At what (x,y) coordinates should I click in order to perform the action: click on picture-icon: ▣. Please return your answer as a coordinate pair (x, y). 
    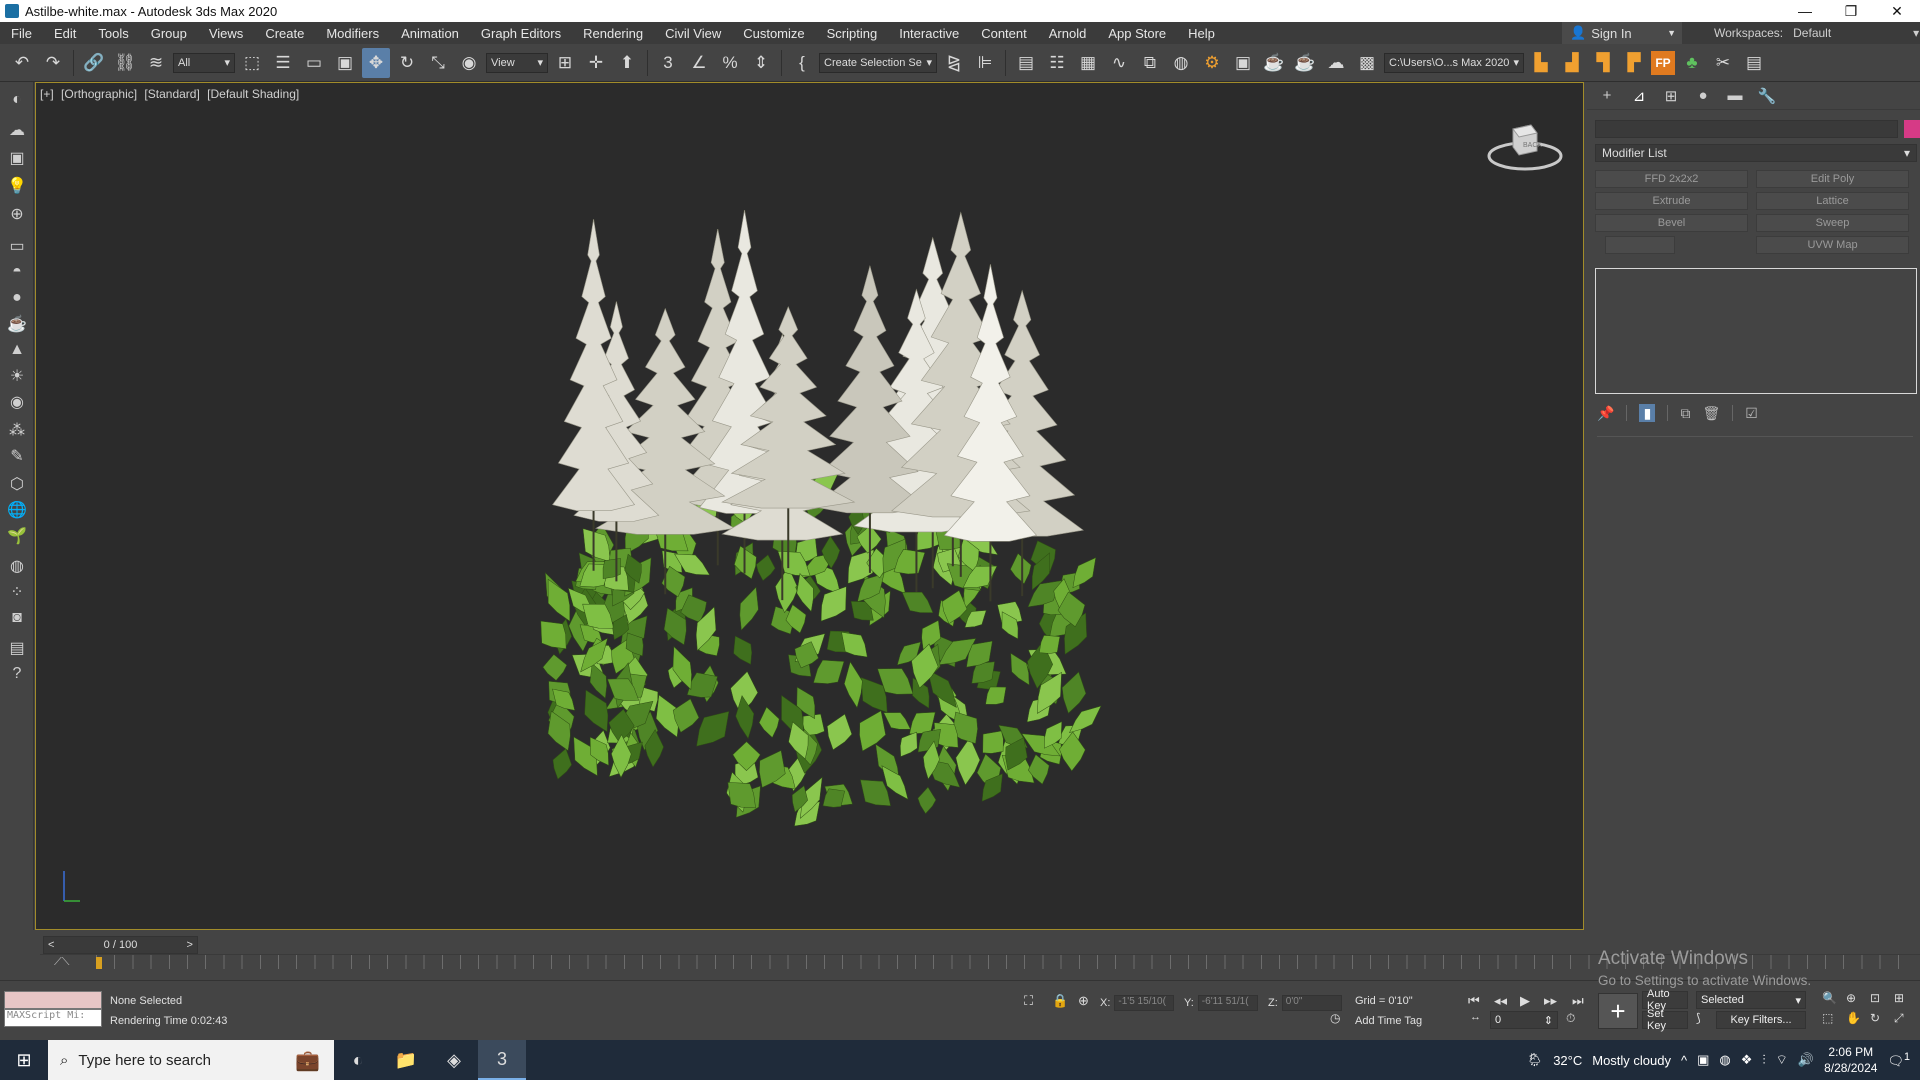
    Looking at the image, I should click on (17, 158).